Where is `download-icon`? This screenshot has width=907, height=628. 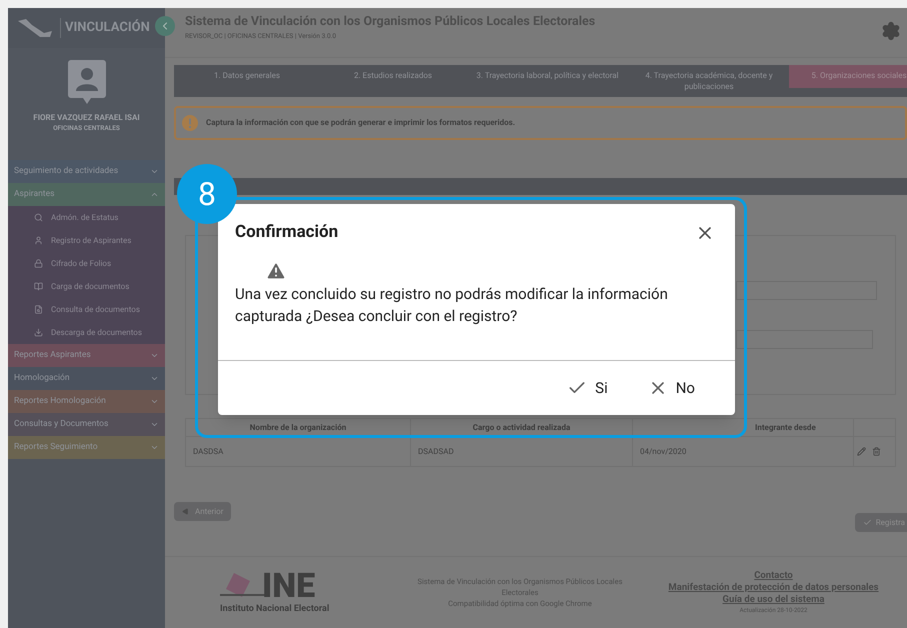
download-icon is located at coordinates (38, 332).